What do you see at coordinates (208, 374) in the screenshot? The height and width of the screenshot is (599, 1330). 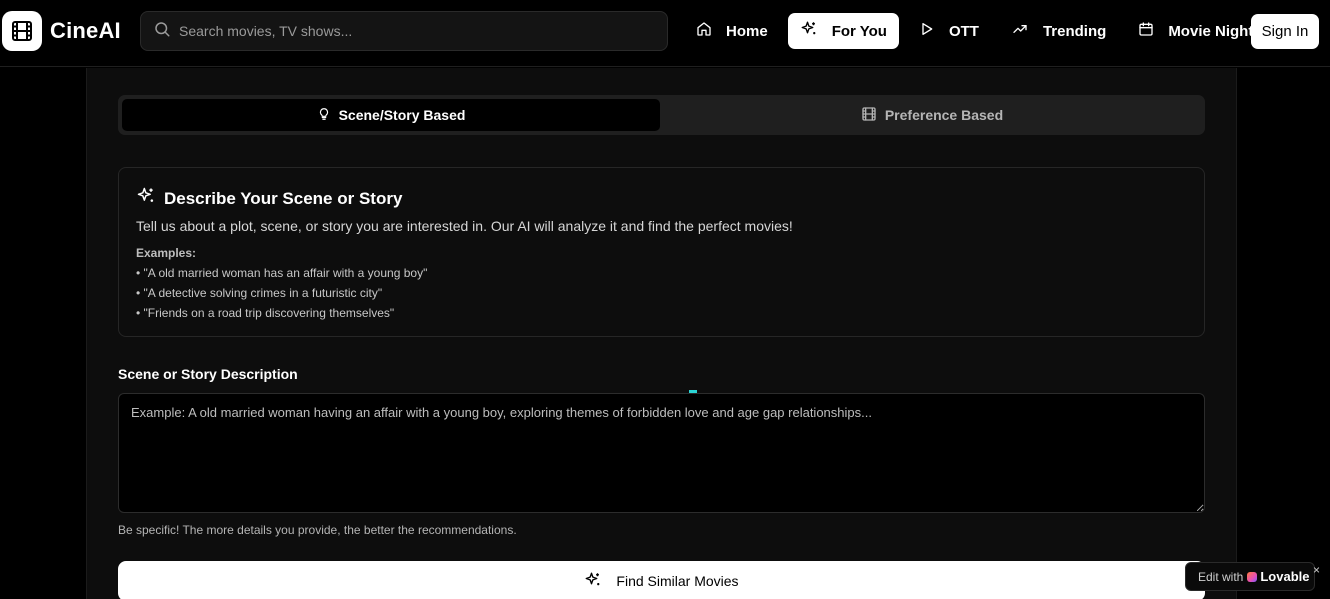 I see `description-label: Scene or Story Description` at bounding box center [208, 374].